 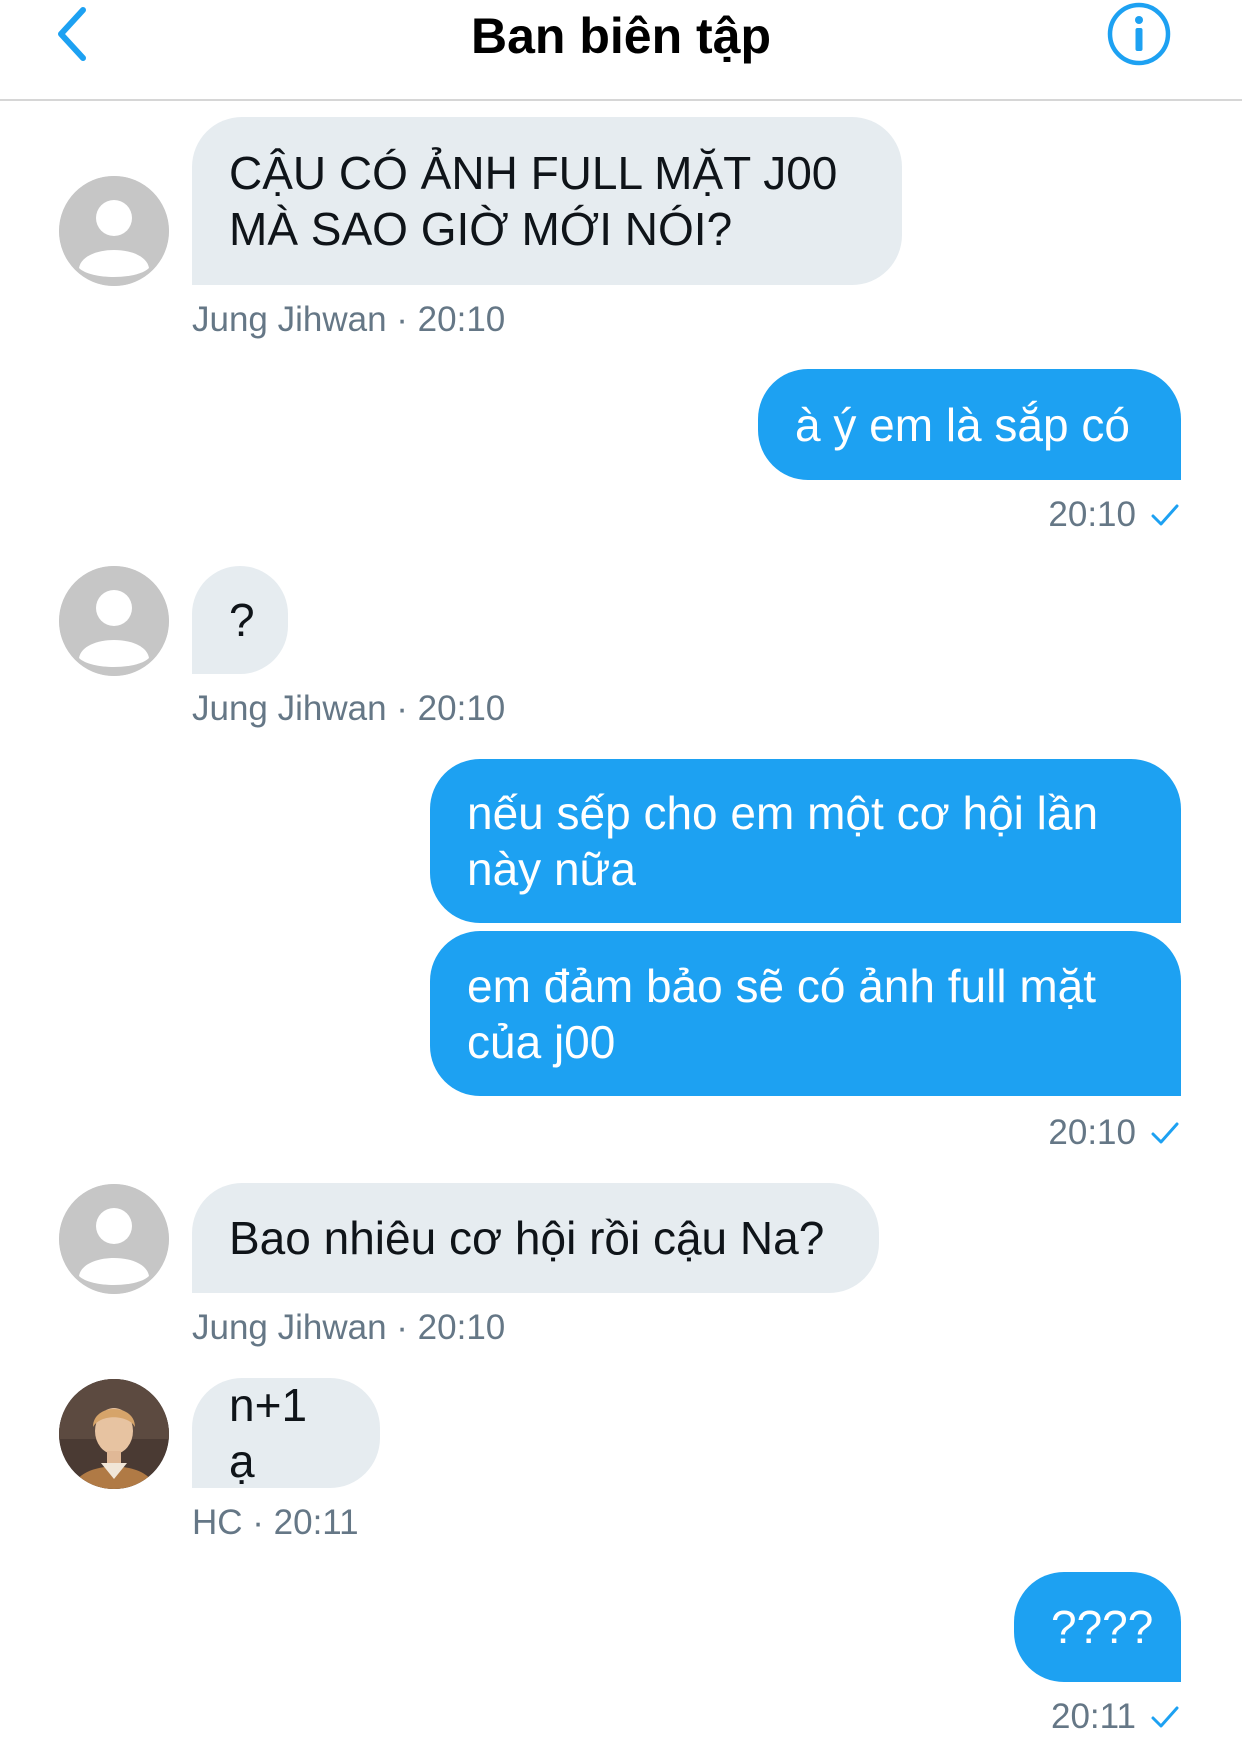 I want to click on message-bubble-incoming: ?, so click(x=240, y=620).